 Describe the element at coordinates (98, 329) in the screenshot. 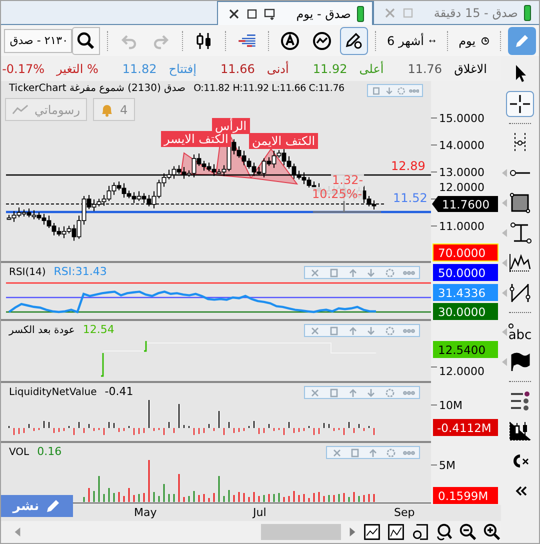

I see `indicator-value: 12.54` at that location.